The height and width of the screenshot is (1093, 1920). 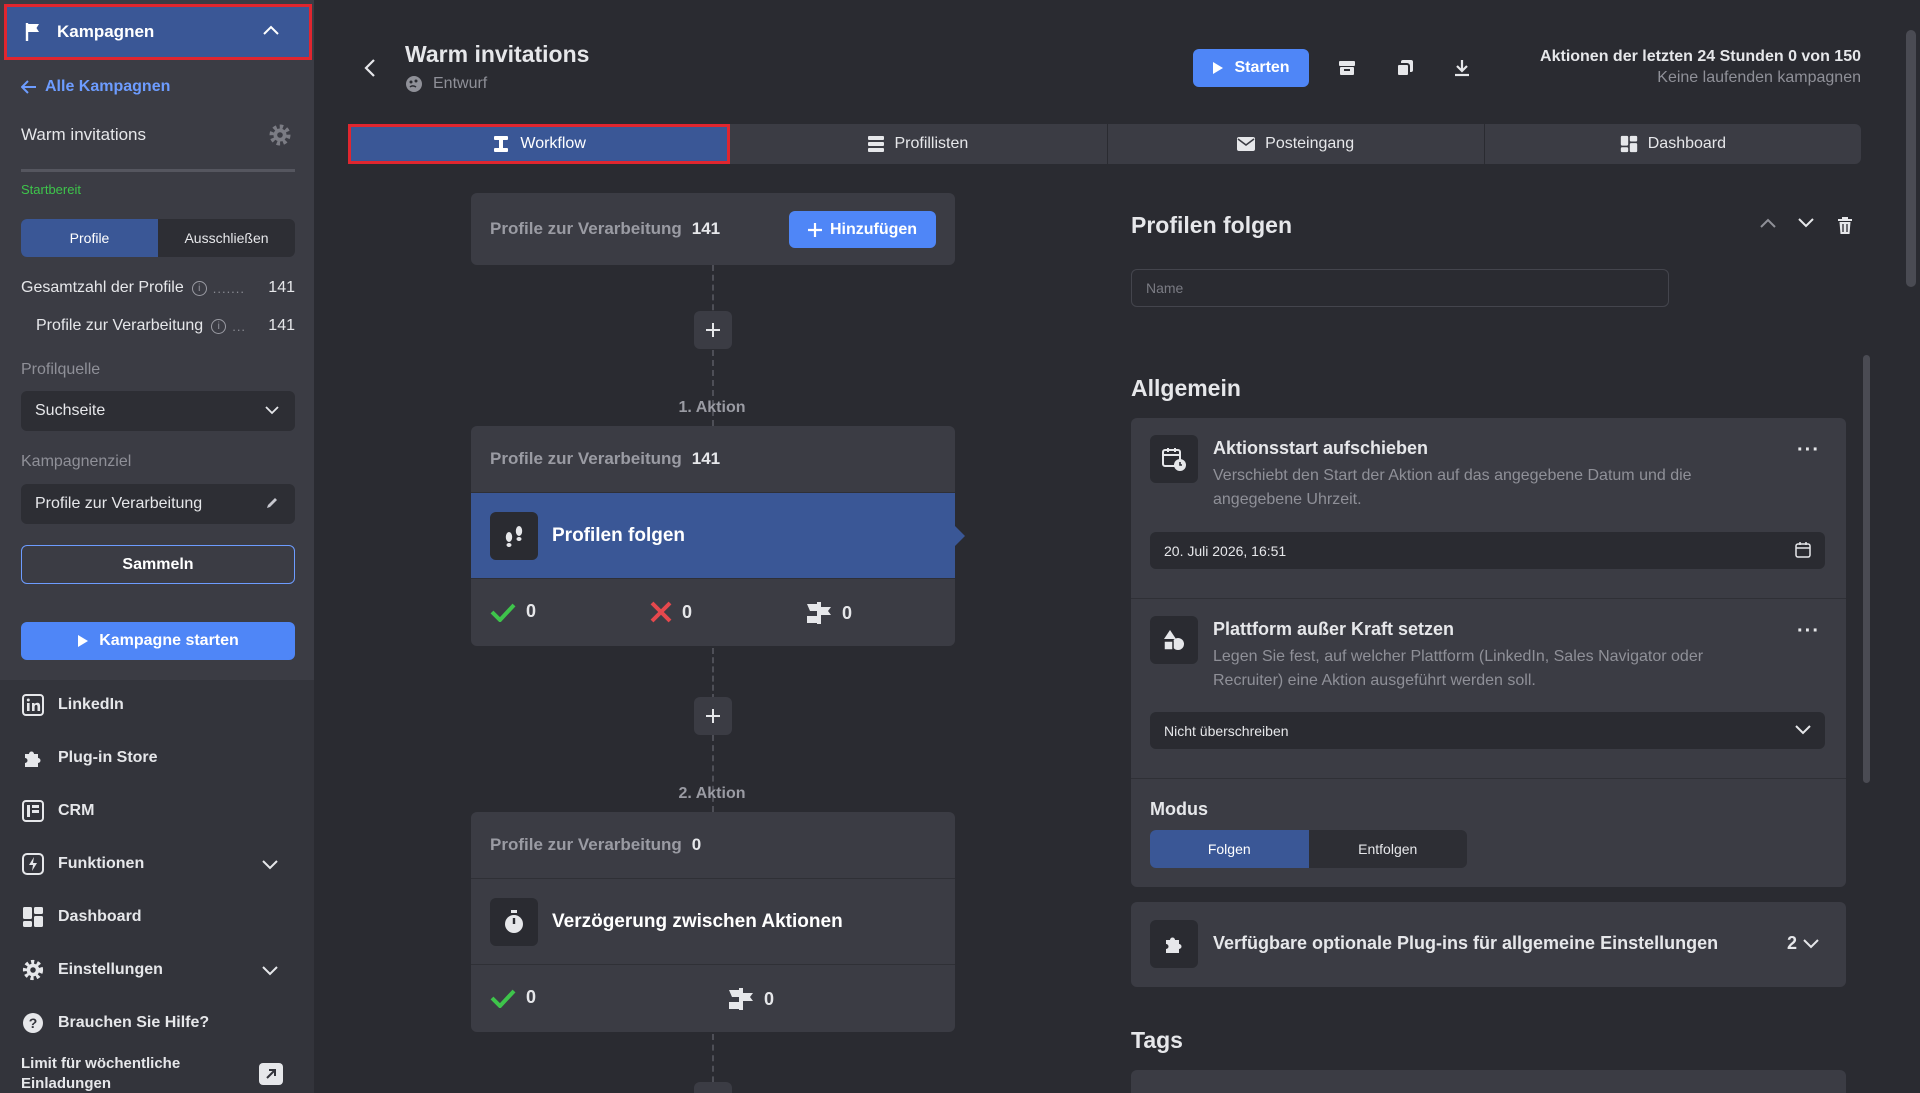 I want to click on failed-stat: 0, so click(x=671, y=612).